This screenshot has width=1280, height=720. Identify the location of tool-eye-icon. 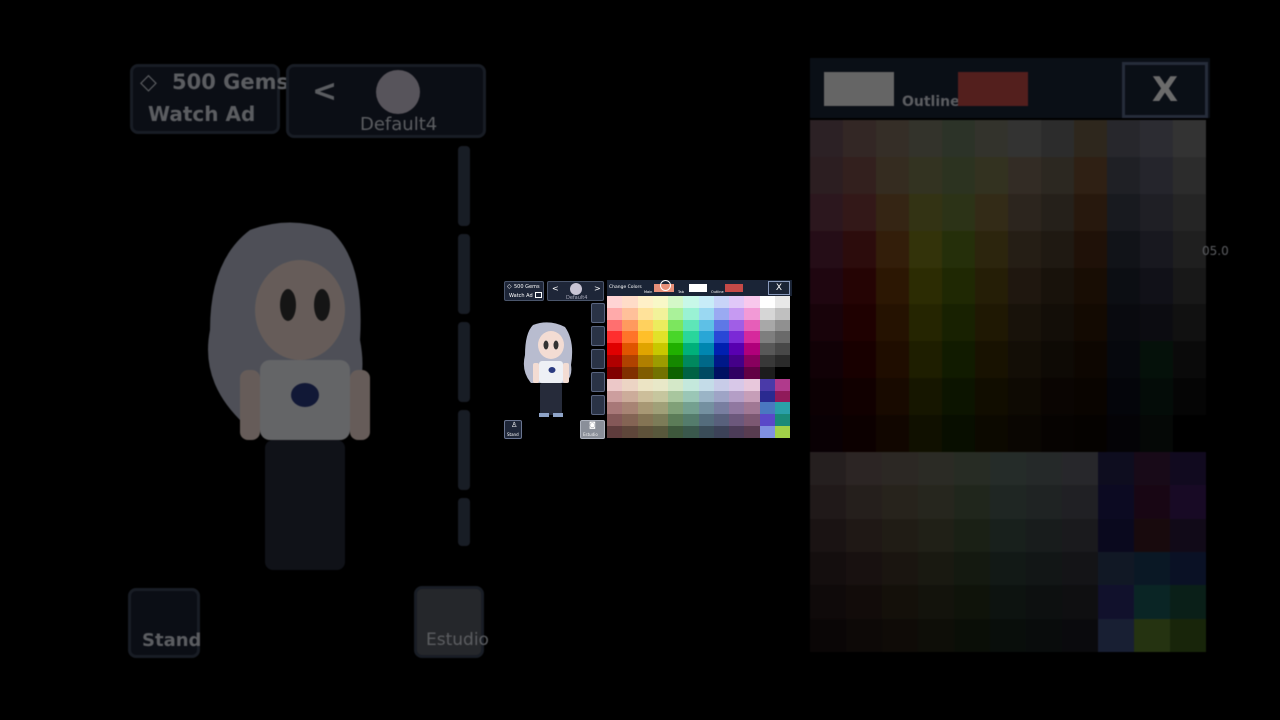
(598, 359).